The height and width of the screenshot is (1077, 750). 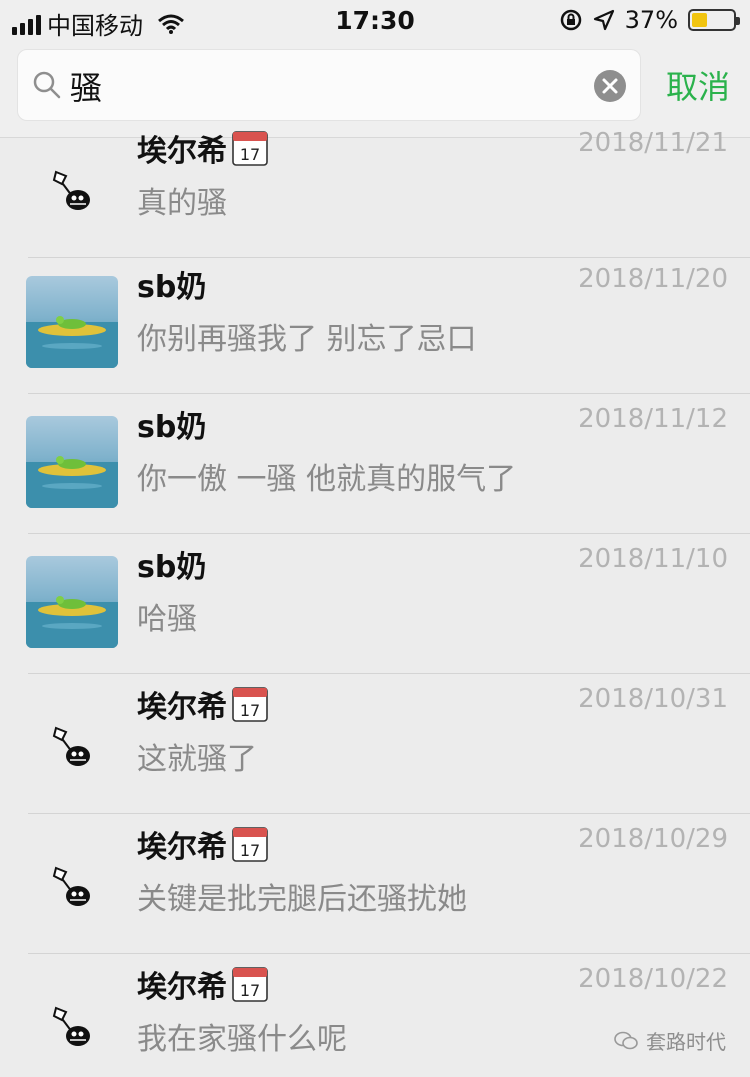 I want to click on message-date: 2018/11/20, so click(x=653, y=279).